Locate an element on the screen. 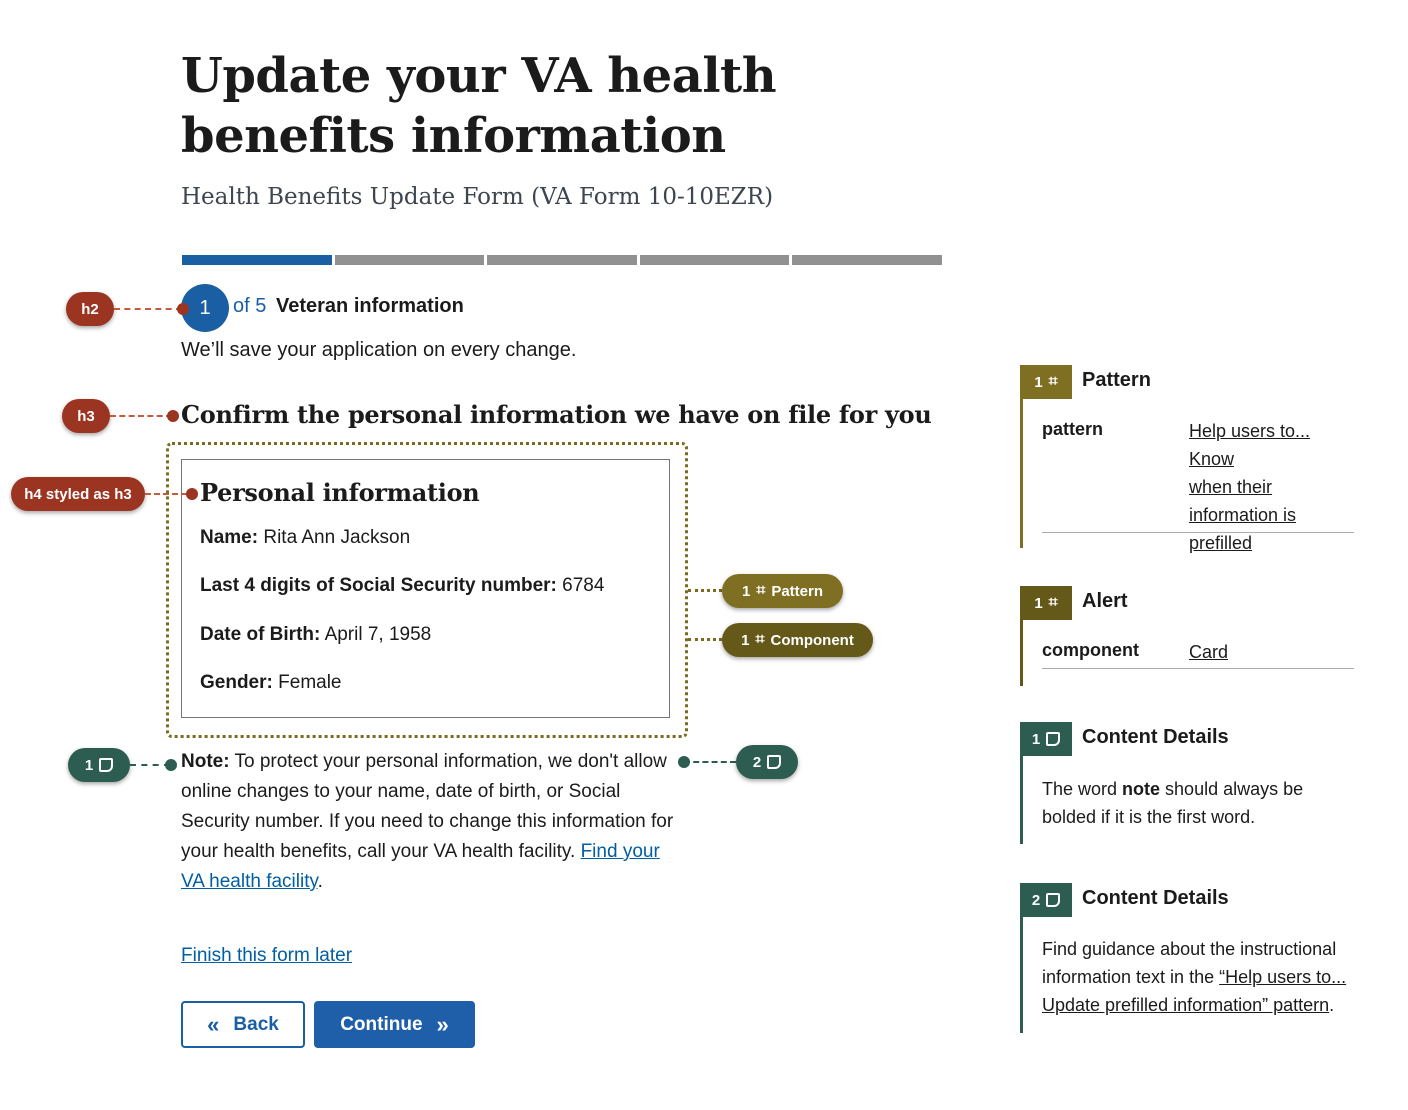 The width and height of the screenshot is (1408, 1110). annotation-h3-connector is located at coordinates (141, 416).